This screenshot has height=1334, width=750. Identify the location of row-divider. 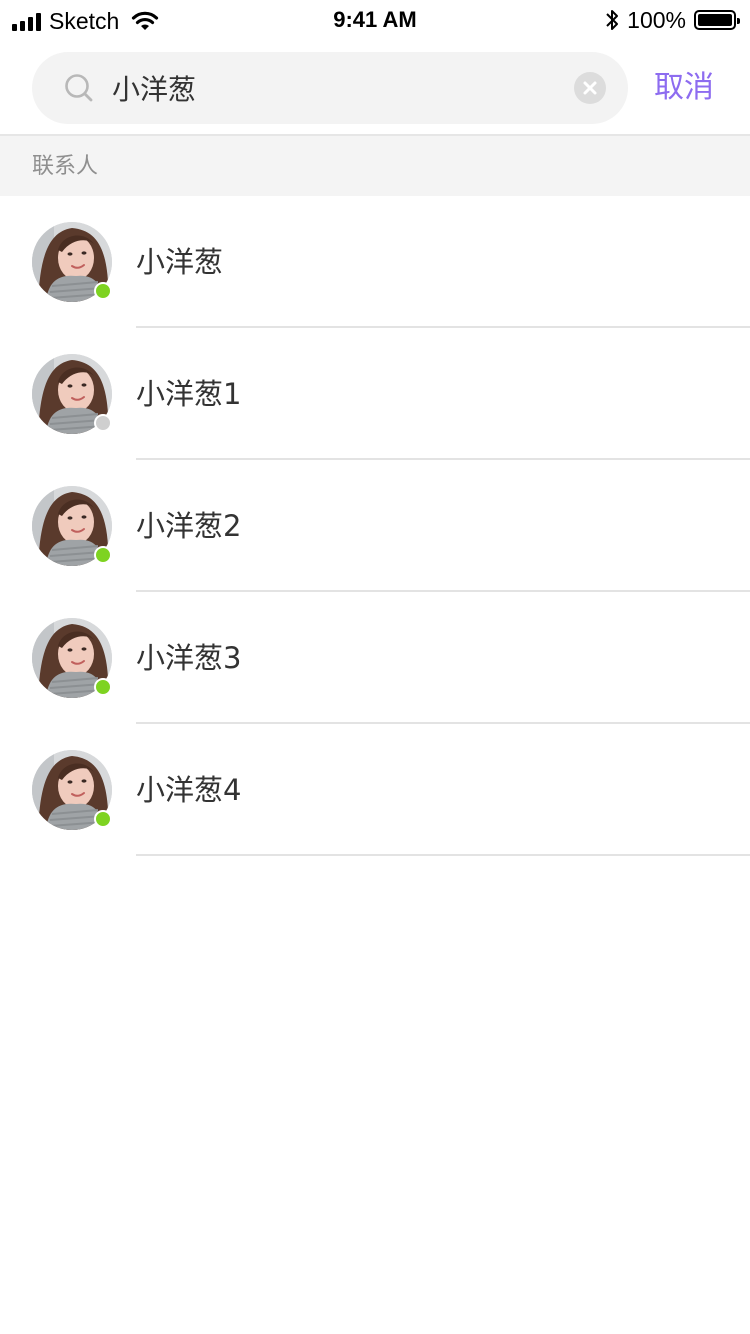
(443, 855).